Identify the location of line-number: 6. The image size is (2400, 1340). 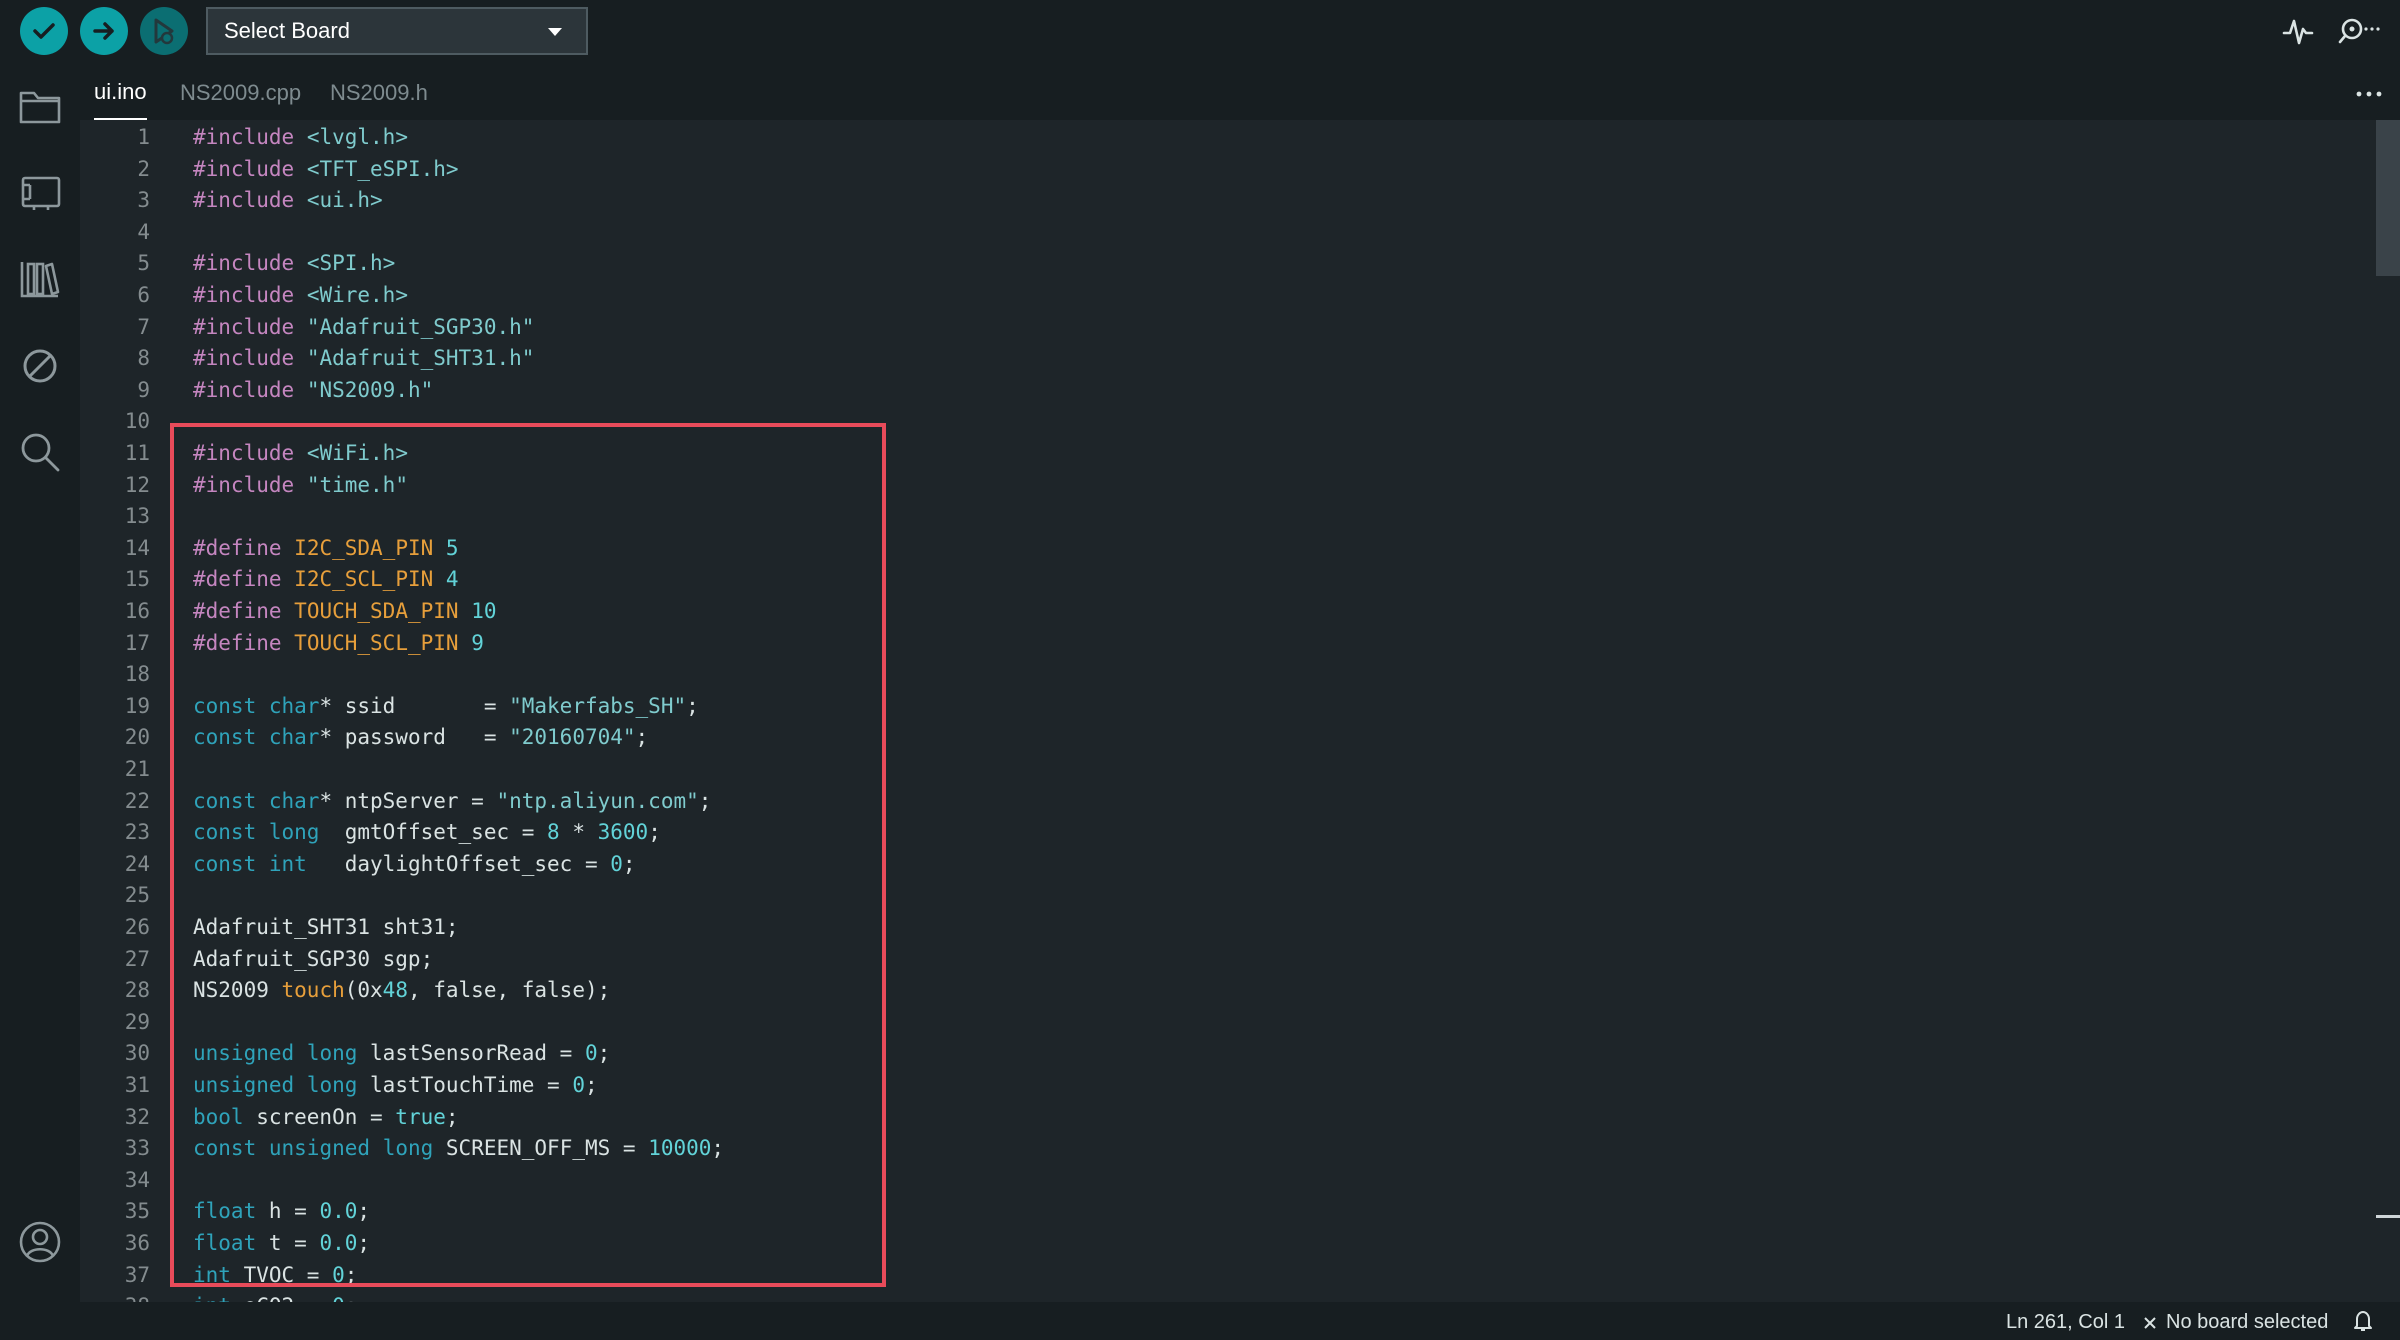
(143, 295).